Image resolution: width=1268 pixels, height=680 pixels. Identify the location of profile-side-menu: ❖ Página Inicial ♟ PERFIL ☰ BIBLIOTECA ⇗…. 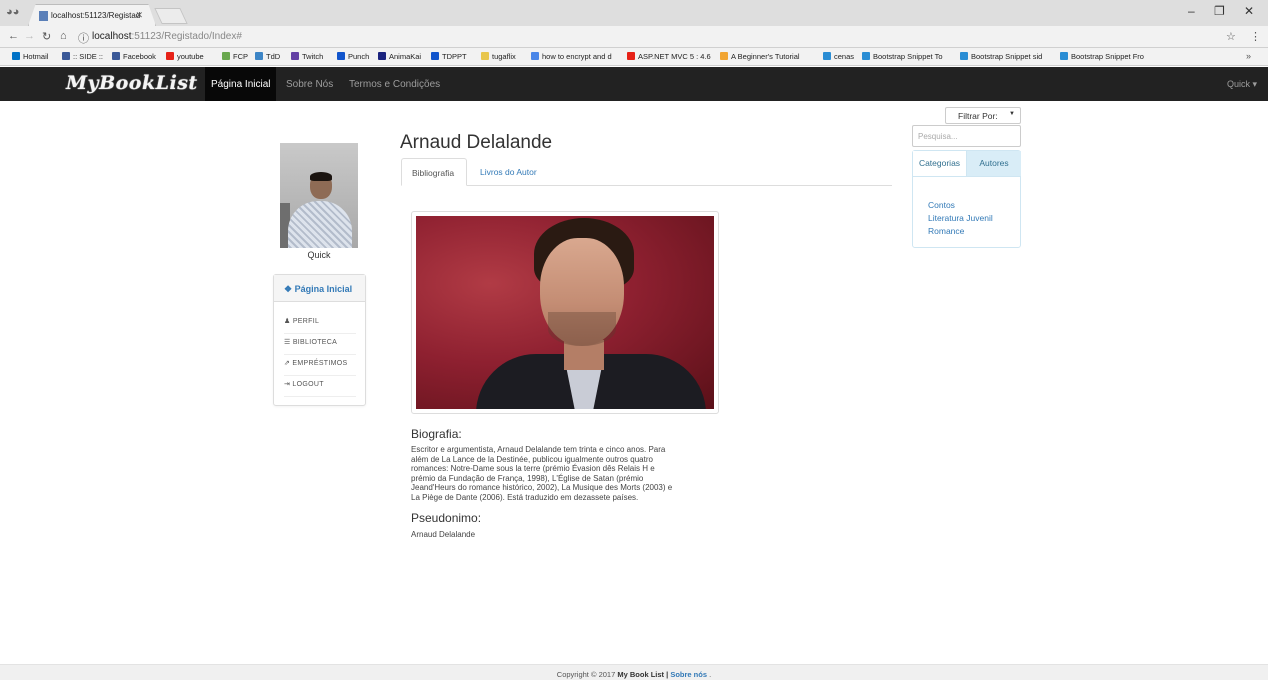
(319, 340).